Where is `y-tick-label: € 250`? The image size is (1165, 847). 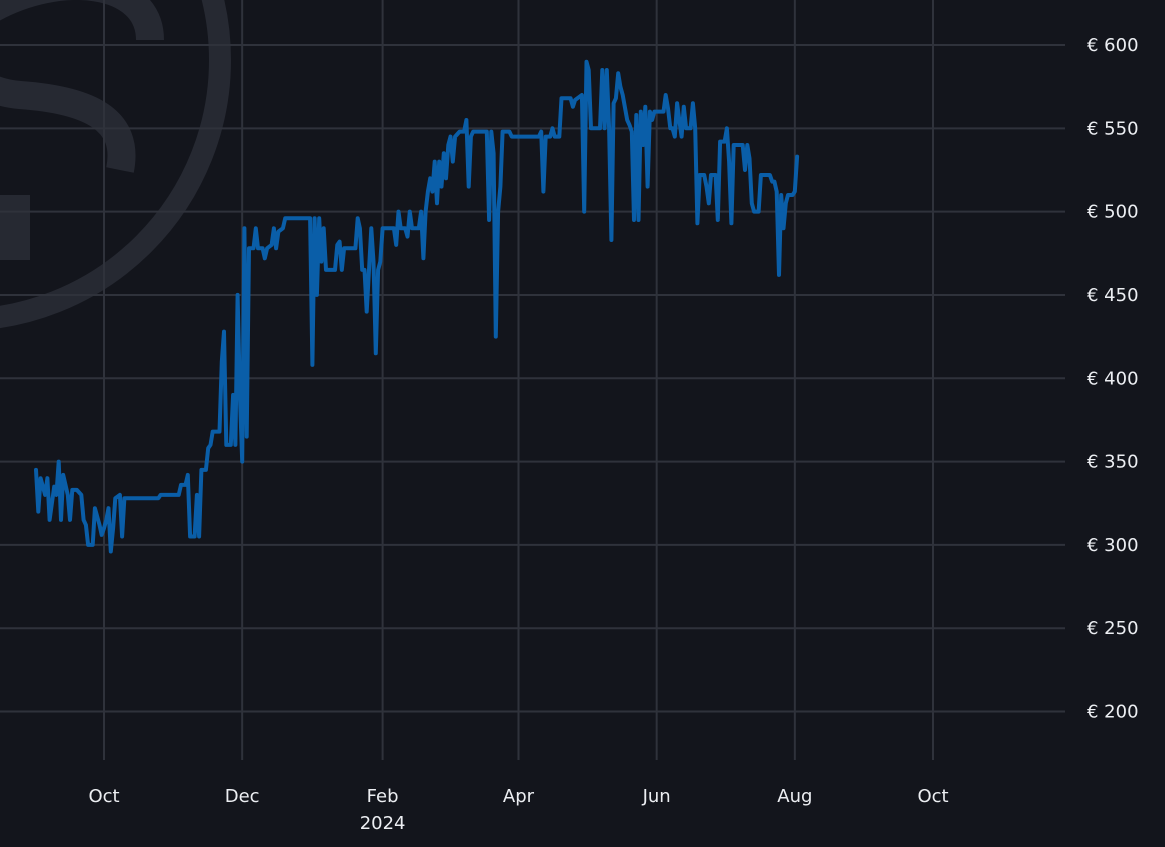 y-tick-label: € 250 is located at coordinates (1113, 628).